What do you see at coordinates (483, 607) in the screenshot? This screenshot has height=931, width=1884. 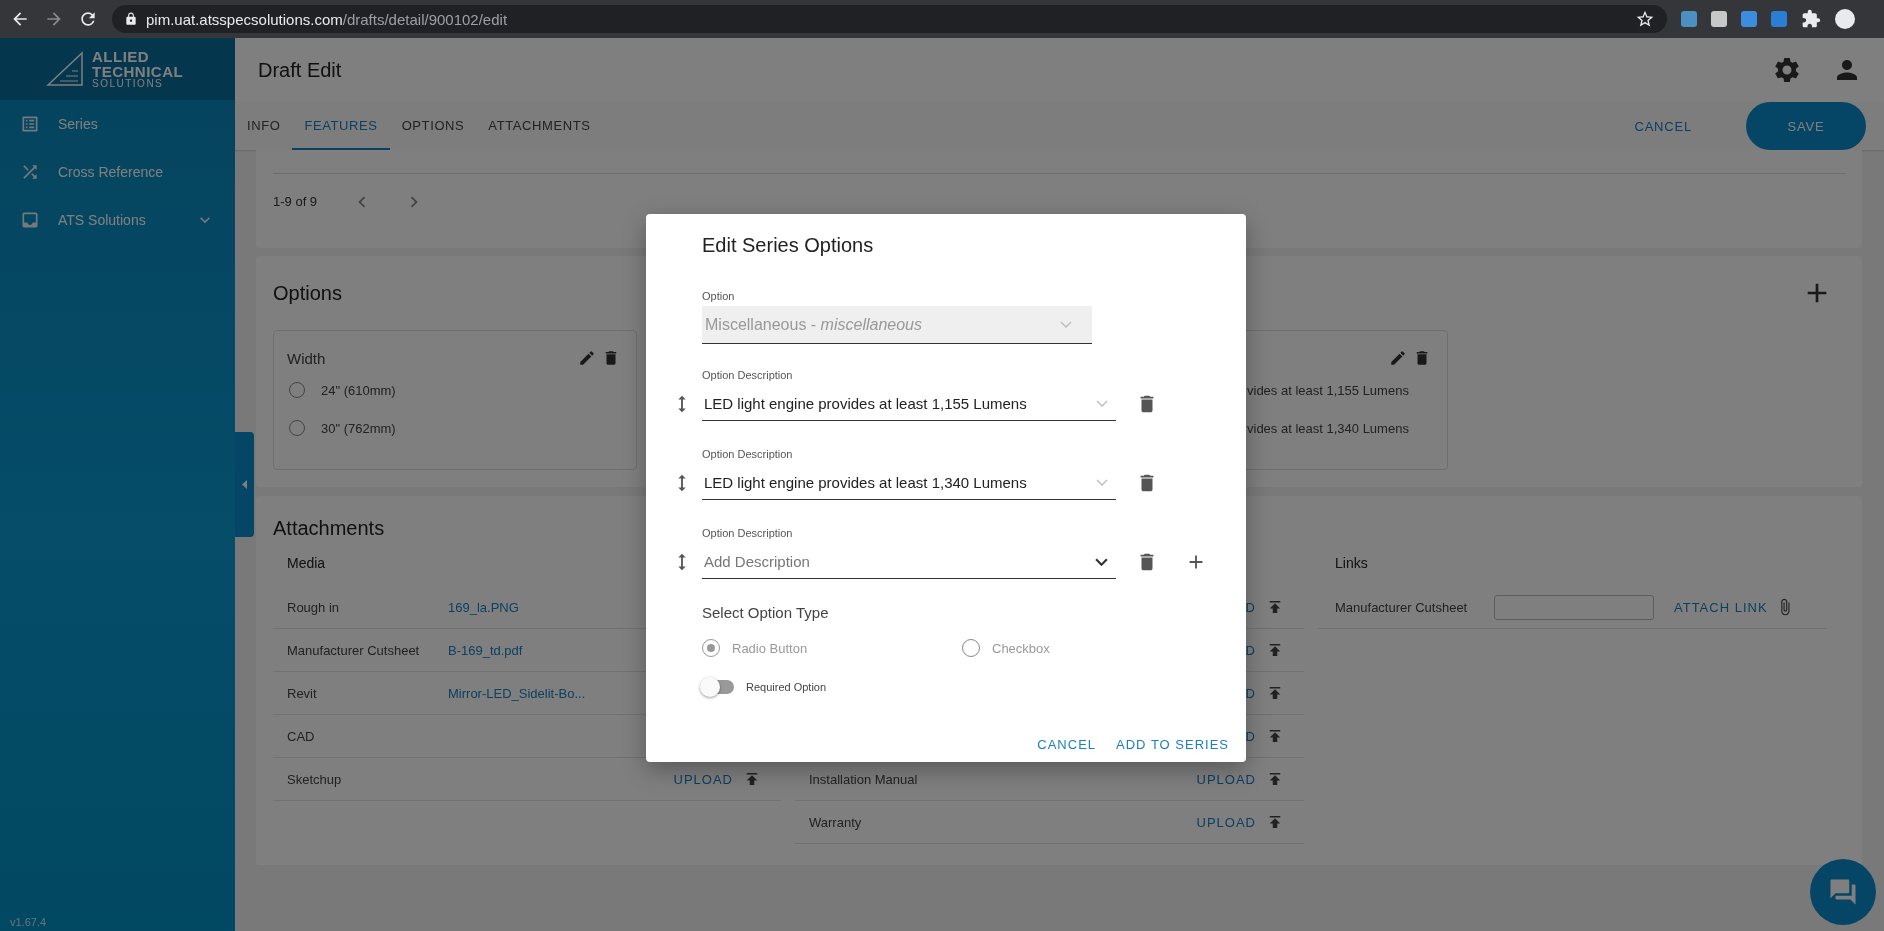 I see `file-link: 169_la.PNG` at bounding box center [483, 607].